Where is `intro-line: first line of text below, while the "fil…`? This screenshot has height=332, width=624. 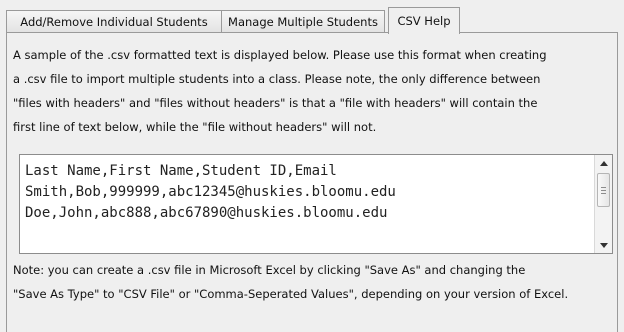
intro-line: first line of text below, while the "fil… is located at coordinates (195, 127).